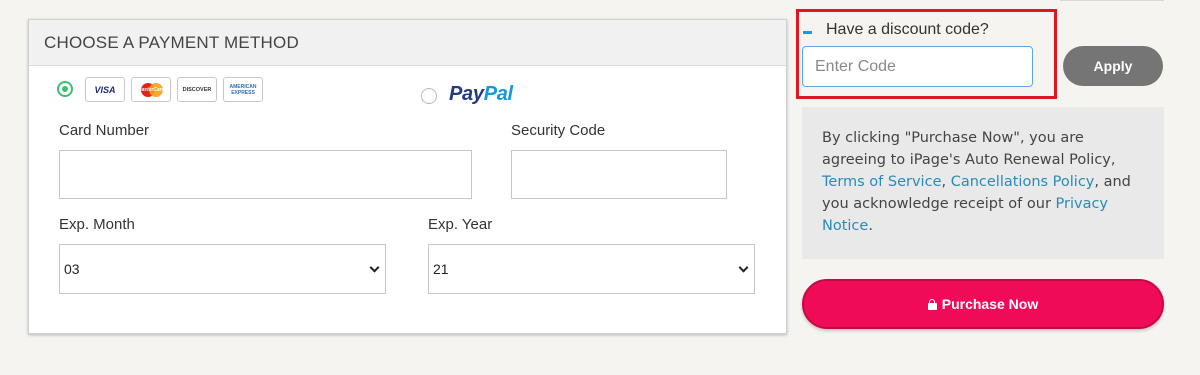 This screenshot has width=1200, height=375. Describe the element at coordinates (466, 94) in the screenshot. I see `paypal-logo-part1: Pay` at that location.